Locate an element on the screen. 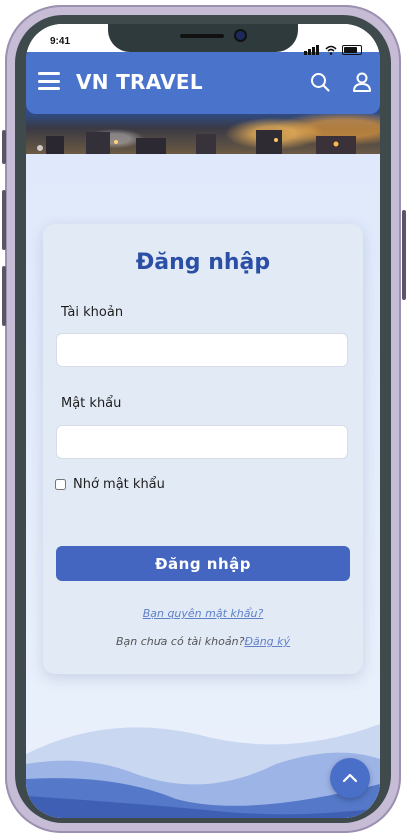 The image size is (414, 838). scroll-to-top-button is located at coordinates (350, 778).